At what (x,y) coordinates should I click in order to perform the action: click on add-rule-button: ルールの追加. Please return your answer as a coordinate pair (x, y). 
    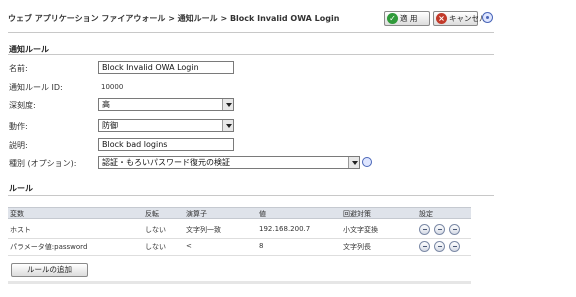
    Looking at the image, I should click on (49, 270).